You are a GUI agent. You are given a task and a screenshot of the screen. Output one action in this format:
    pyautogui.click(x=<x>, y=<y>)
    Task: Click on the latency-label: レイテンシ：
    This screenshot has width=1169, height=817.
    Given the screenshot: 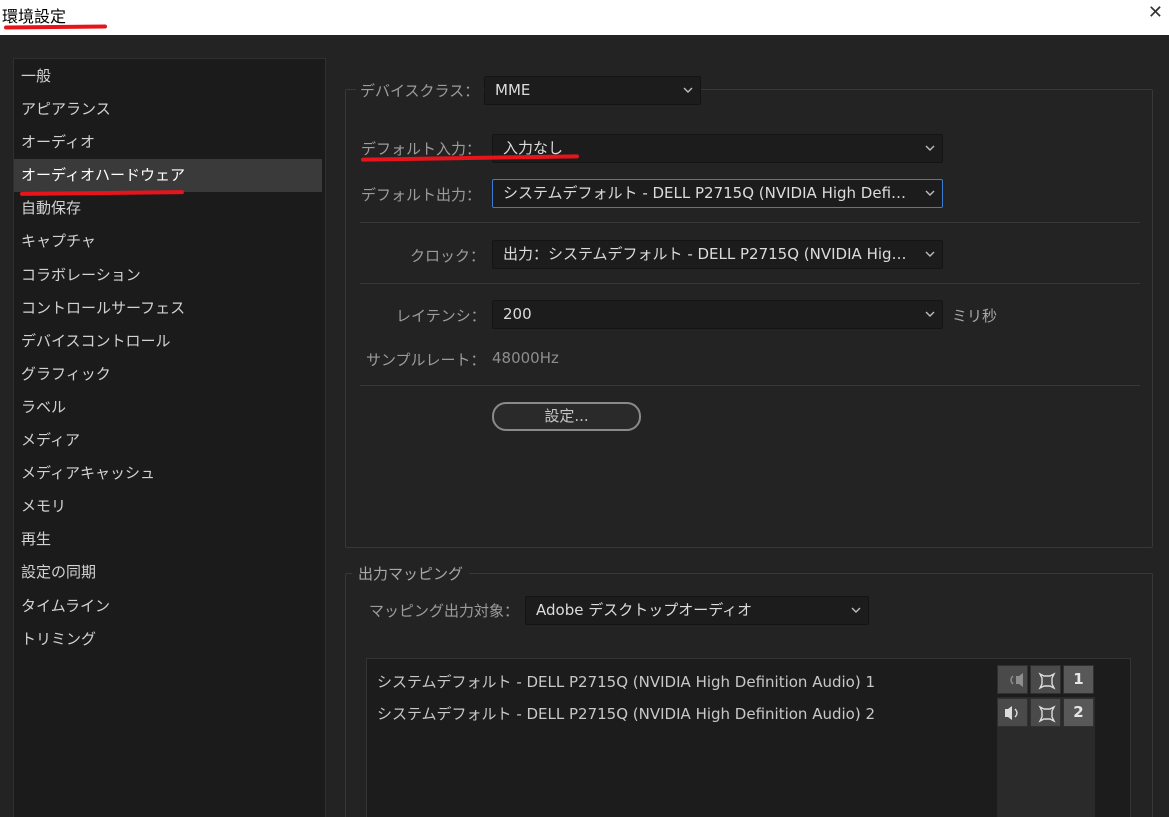 What is the action you would take?
    pyautogui.click(x=441, y=316)
    